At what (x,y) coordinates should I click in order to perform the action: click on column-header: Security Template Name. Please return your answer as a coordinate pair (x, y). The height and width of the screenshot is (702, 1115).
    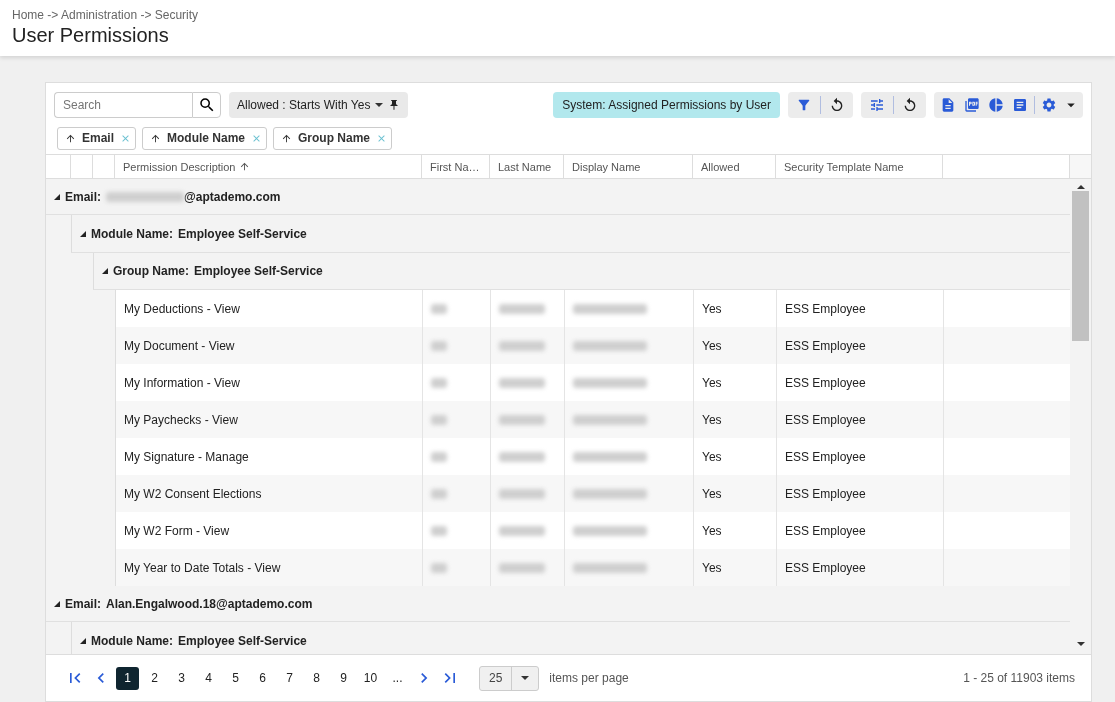
    Looking at the image, I should click on (859, 166).